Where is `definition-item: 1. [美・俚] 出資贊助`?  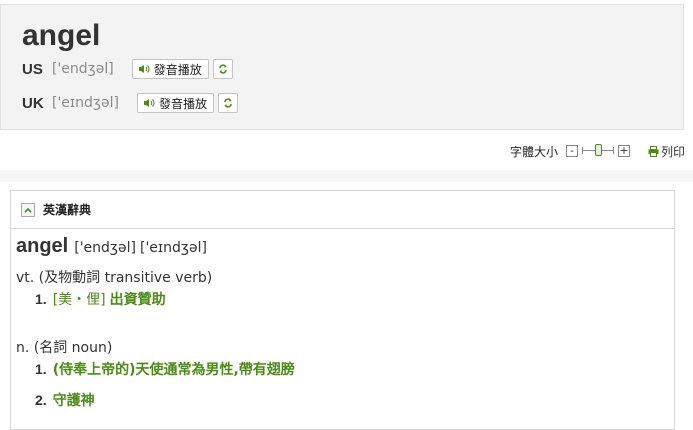
definition-item: 1. [美・俚] 出資贊助 is located at coordinates (345, 299).